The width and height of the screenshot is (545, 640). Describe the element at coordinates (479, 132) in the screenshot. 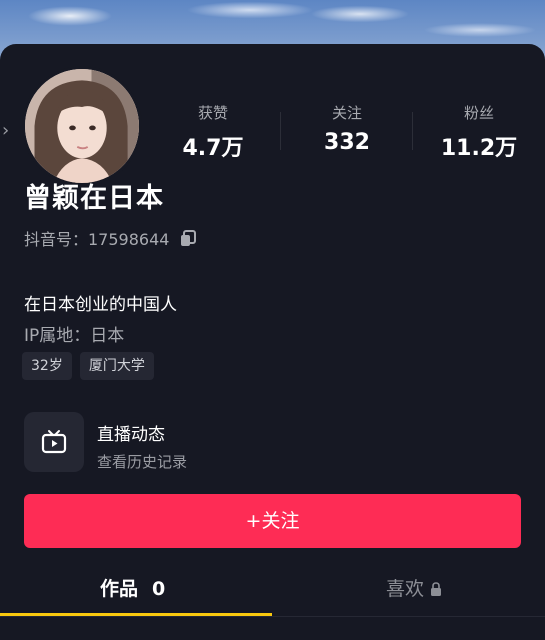

I see `stat-followers: 粉丝 11.2万` at that location.